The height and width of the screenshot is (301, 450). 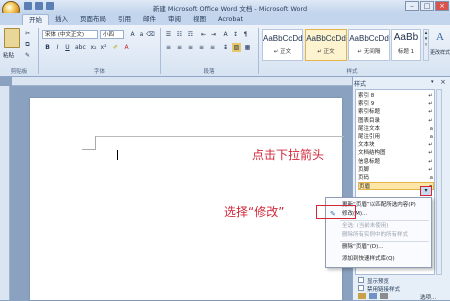 I want to click on style-list-item: 信息标题 ↵, so click(x=396, y=162).